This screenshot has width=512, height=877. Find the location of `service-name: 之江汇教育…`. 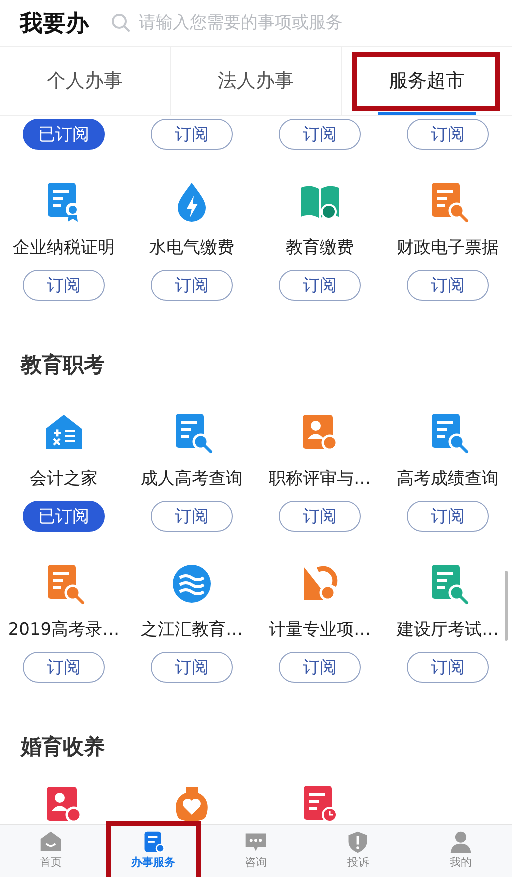

service-name: 之江汇教育… is located at coordinates (192, 630).